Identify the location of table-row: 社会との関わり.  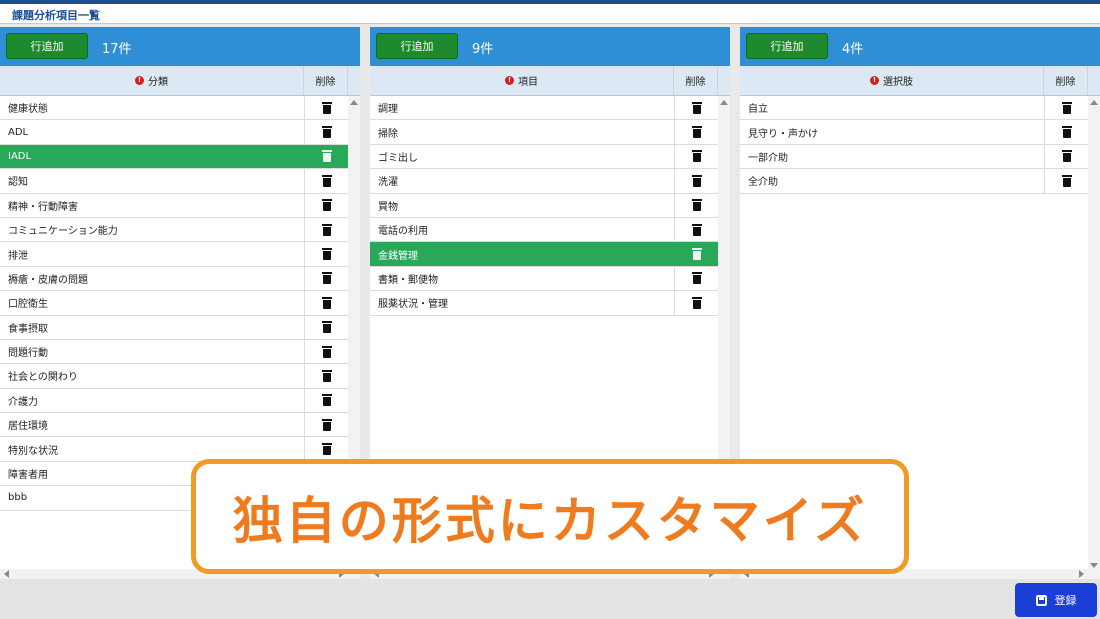
(174, 376).